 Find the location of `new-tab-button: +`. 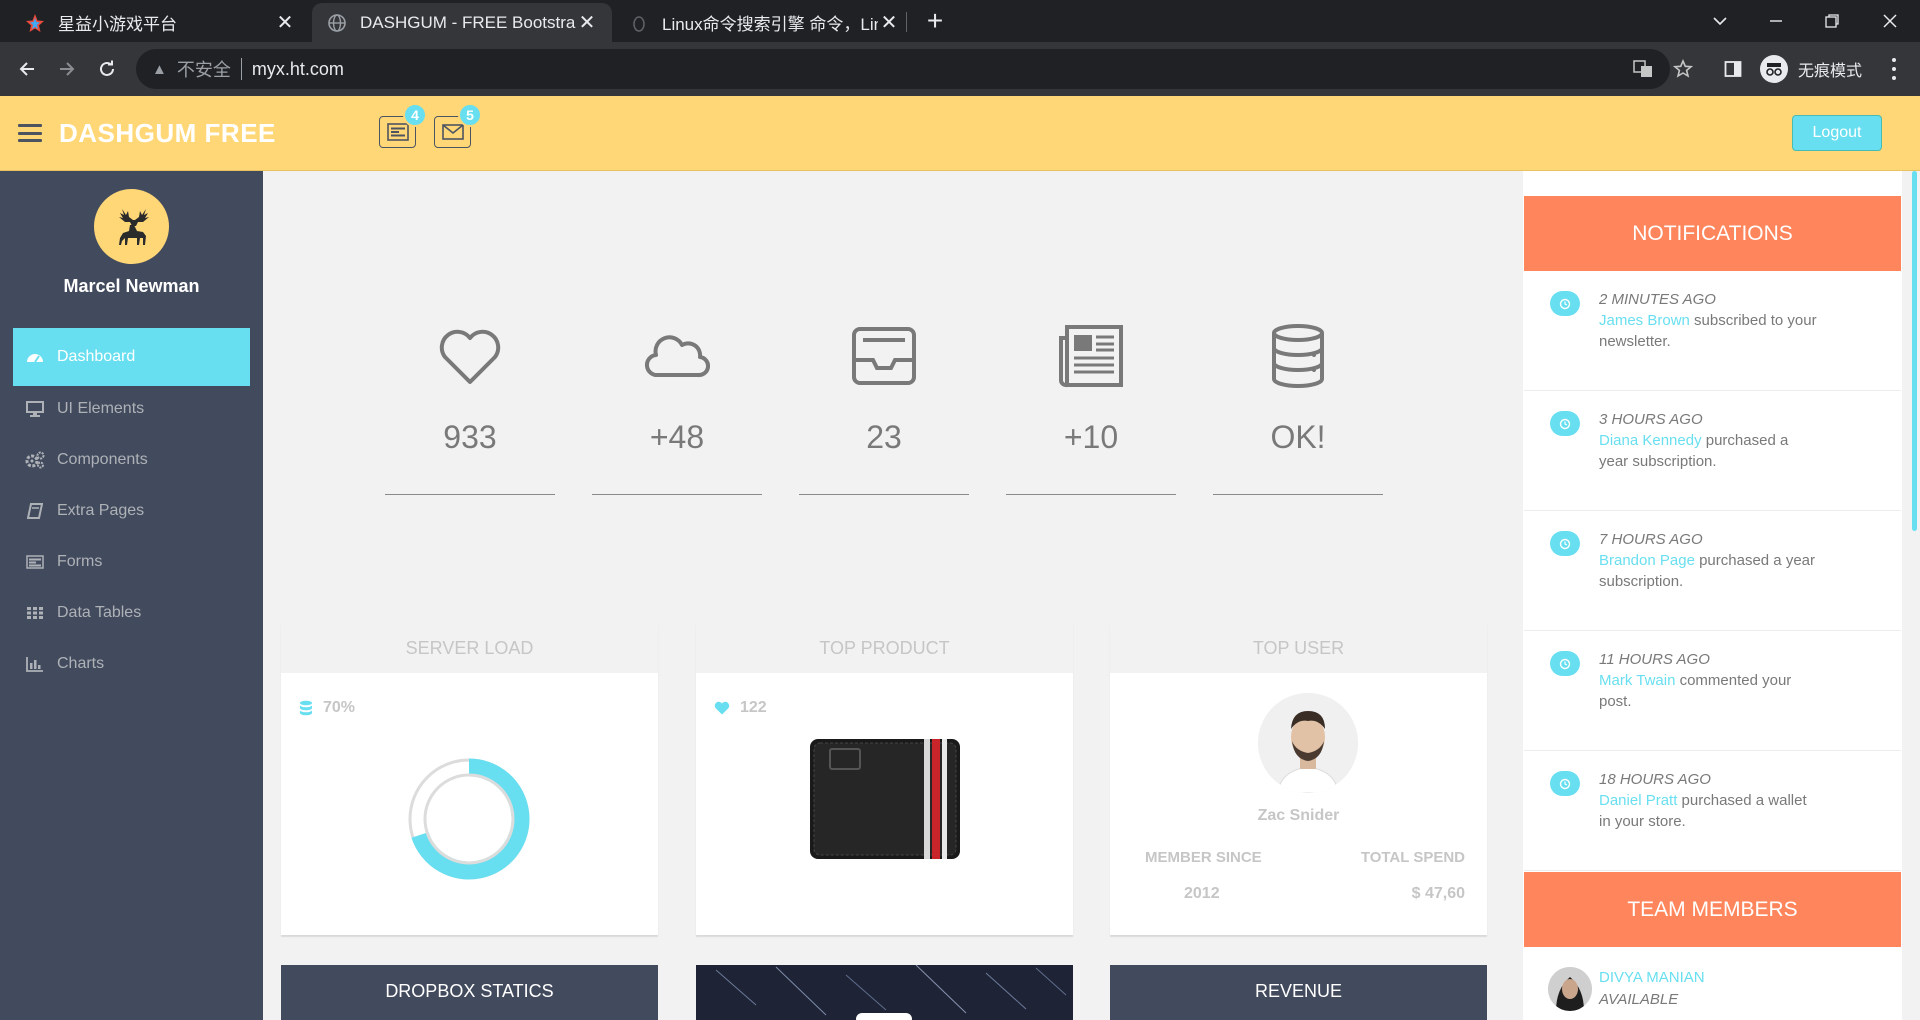

new-tab-button: + is located at coordinates (935, 20).